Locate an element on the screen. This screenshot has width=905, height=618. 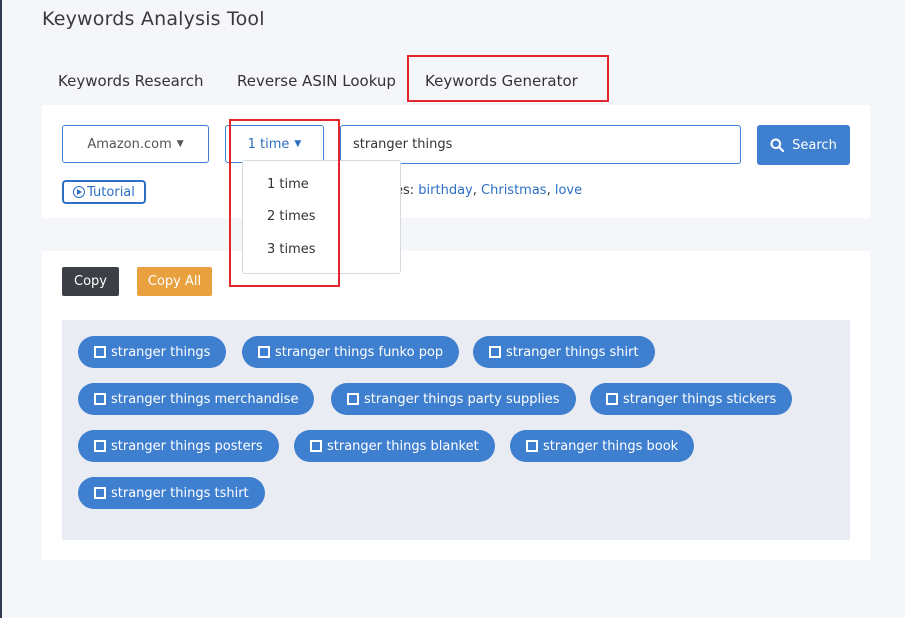
search-icon is located at coordinates (777, 145).